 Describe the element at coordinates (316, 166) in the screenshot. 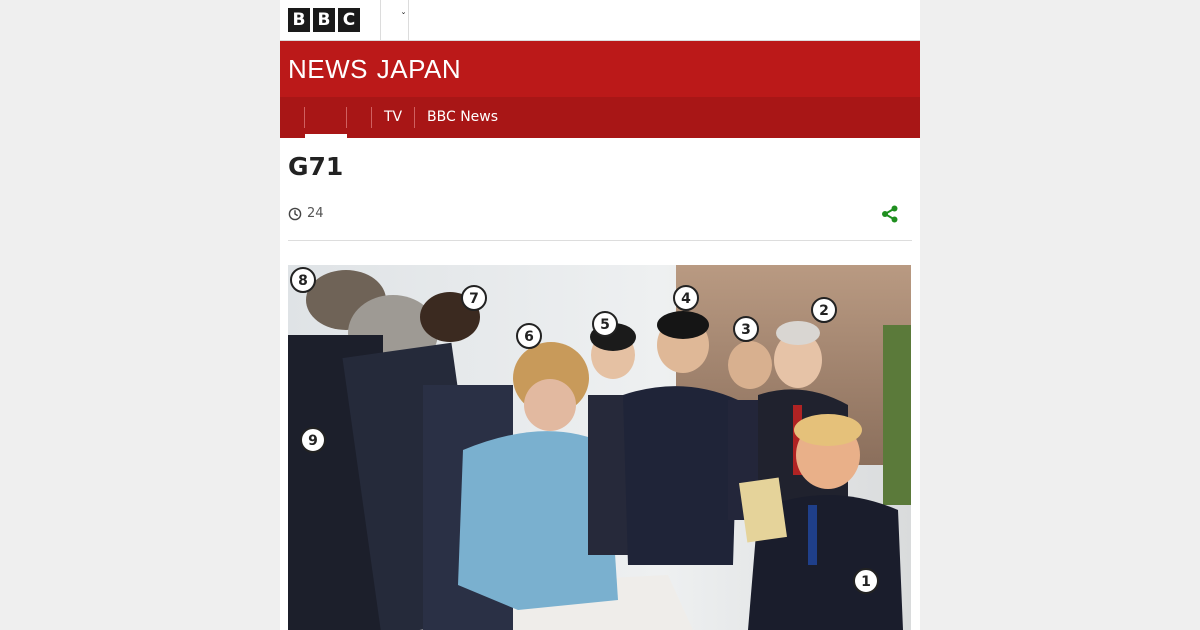

I see `article-title: G71` at that location.